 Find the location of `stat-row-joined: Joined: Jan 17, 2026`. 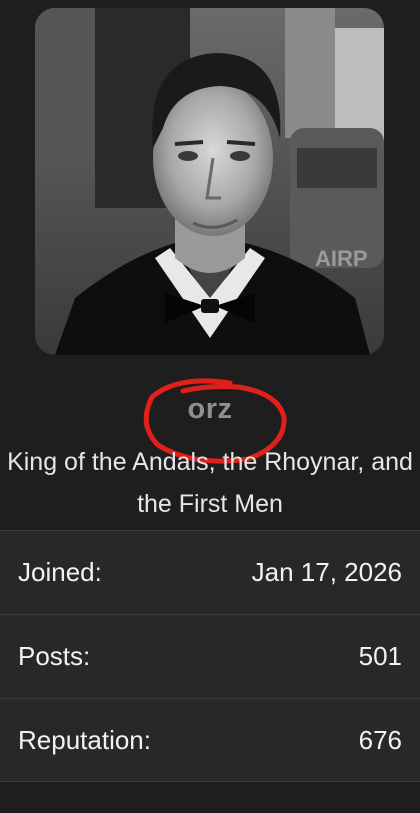

stat-row-joined: Joined: Jan 17, 2026 is located at coordinates (210, 572).